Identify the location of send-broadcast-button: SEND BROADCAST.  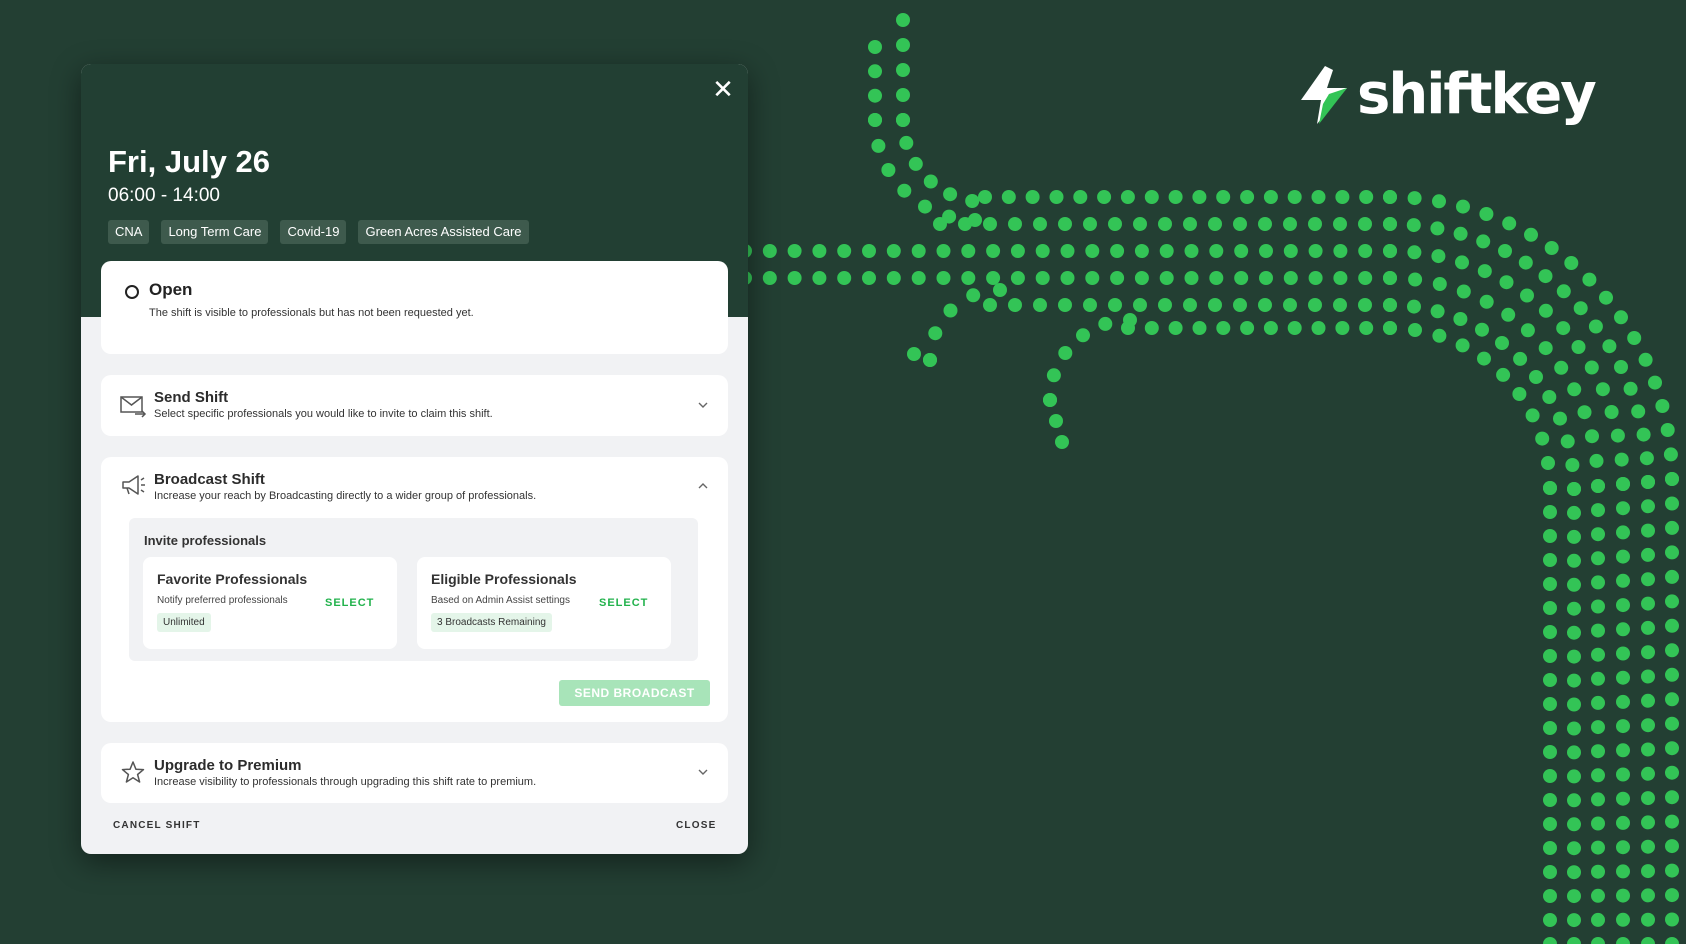
(634, 693).